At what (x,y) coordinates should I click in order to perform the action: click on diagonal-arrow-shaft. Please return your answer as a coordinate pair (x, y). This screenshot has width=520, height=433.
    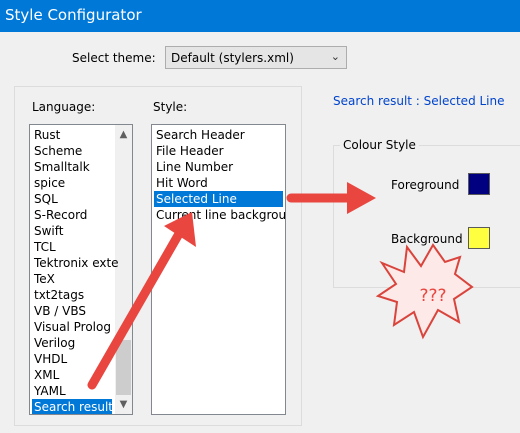
    Looking at the image, I should click on (136, 308).